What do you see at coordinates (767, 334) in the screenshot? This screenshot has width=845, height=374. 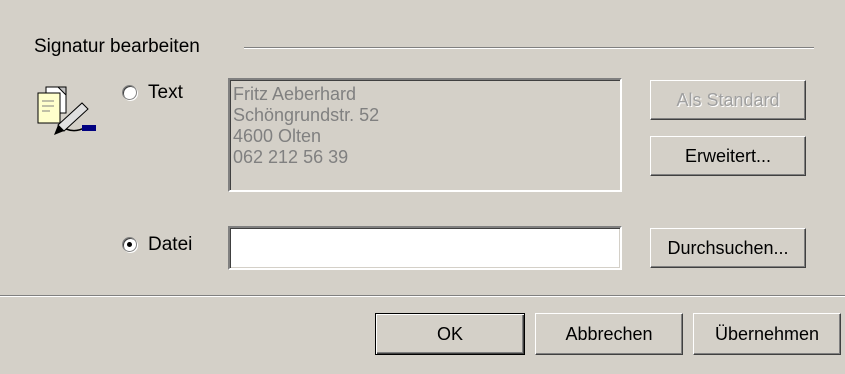 I see `apply-button: Übernehmen` at bounding box center [767, 334].